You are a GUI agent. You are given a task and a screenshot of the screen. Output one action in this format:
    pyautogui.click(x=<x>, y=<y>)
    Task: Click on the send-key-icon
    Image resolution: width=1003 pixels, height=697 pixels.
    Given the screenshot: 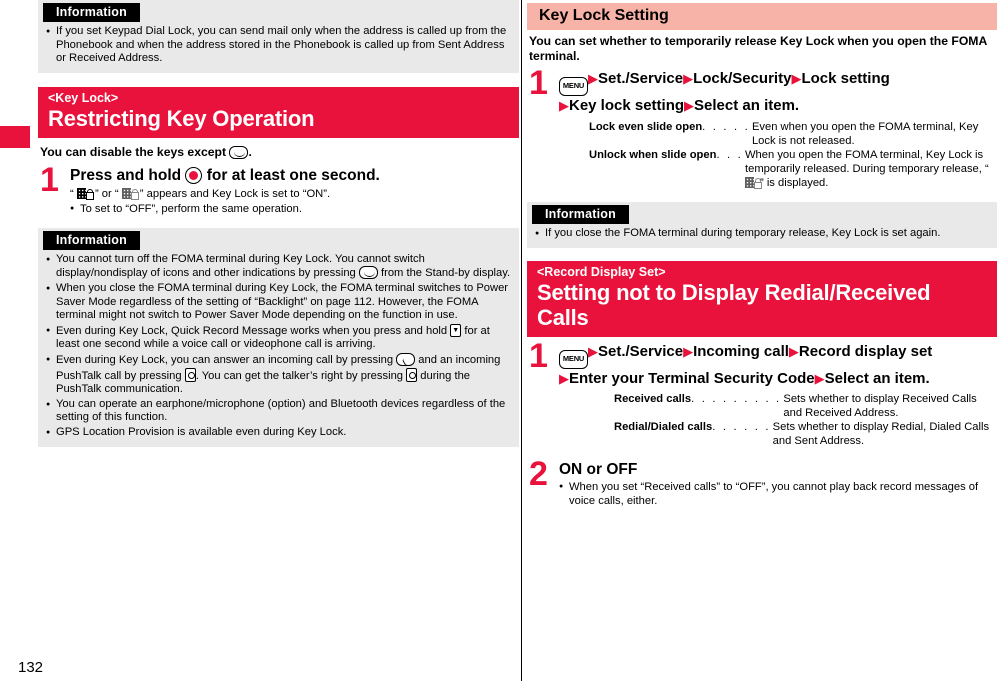 What is the action you would take?
    pyautogui.click(x=406, y=359)
    